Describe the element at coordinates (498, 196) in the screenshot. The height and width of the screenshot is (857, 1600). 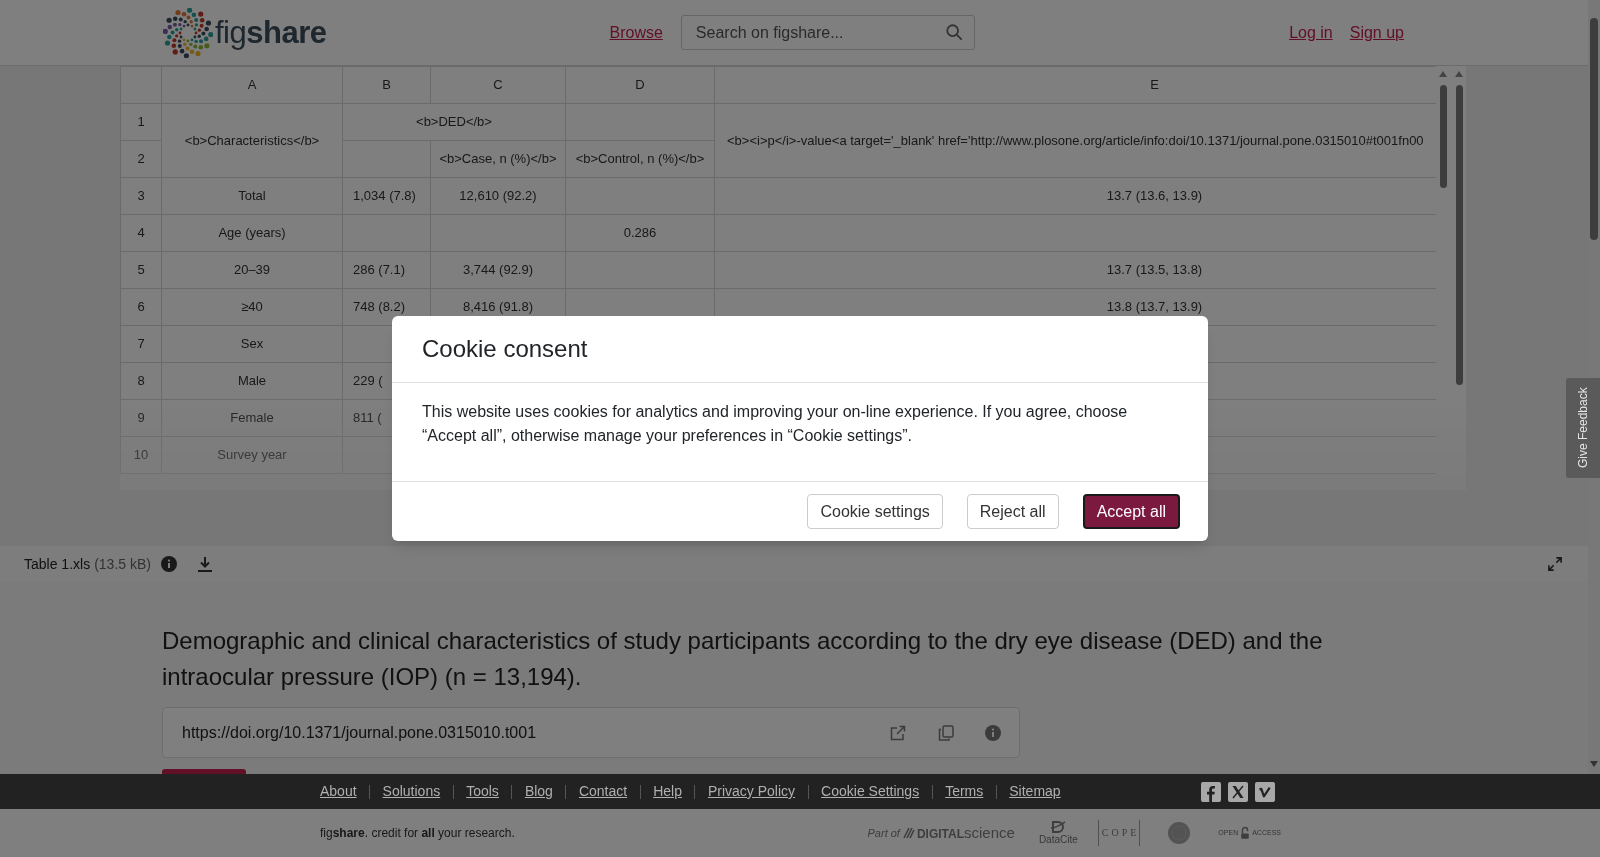
I see `table-cell: 12,610 (92.2)` at that location.